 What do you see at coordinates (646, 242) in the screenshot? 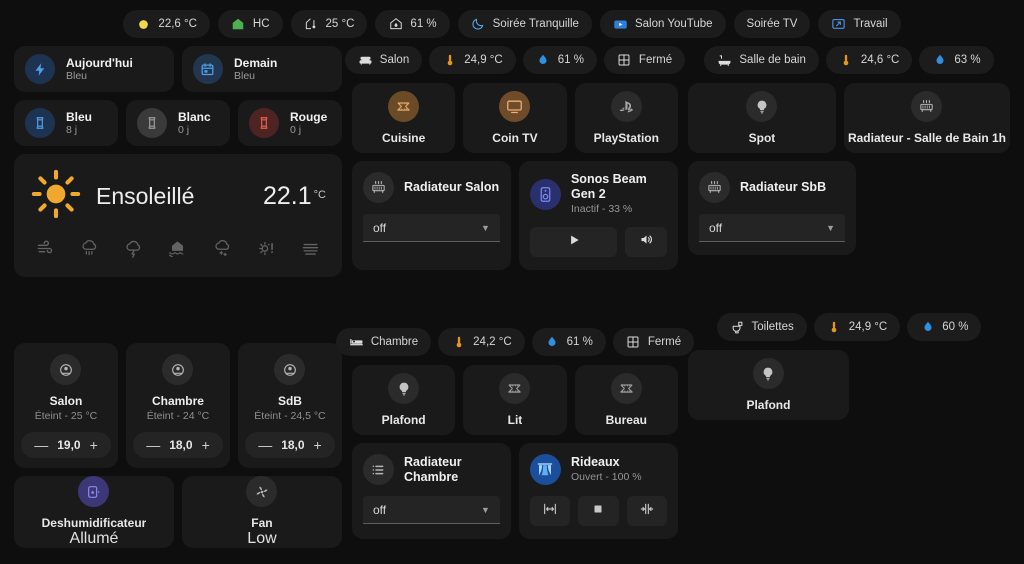
I see `volume-button` at bounding box center [646, 242].